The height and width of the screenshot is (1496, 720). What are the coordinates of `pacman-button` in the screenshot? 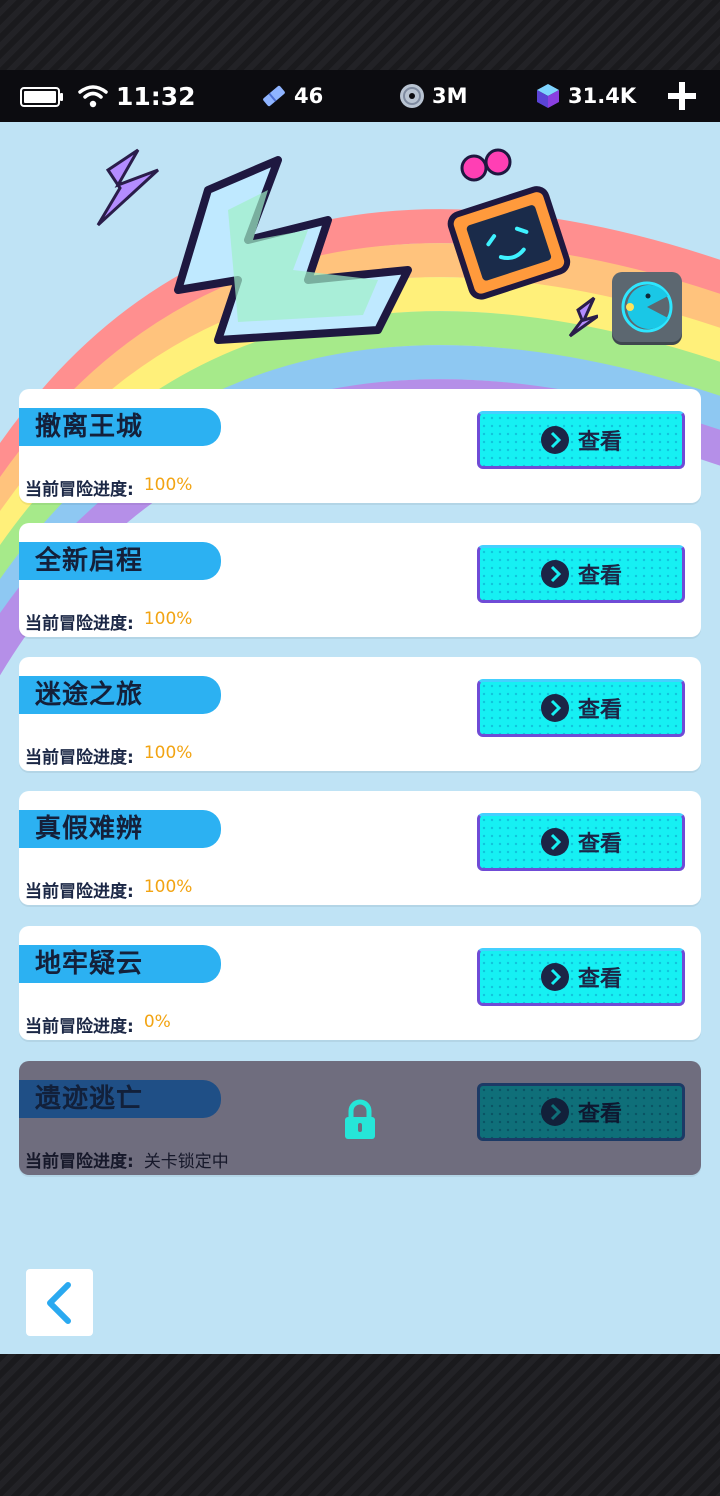 It's located at (647, 307).